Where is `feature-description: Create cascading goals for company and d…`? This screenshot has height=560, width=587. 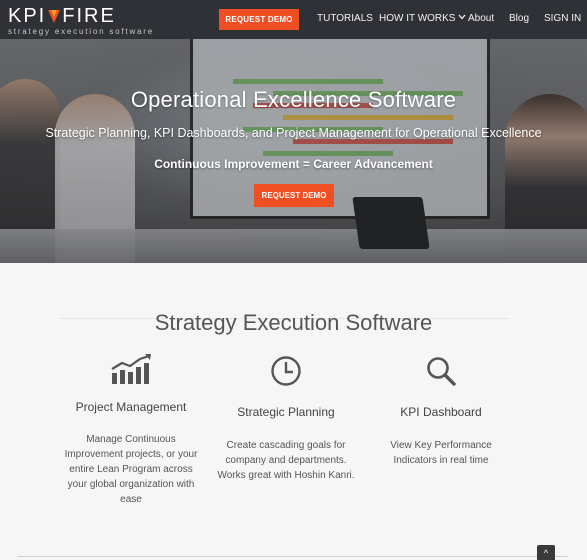
feature-description: Create cascading goals for company and d… is located at coordinates (286, 460).